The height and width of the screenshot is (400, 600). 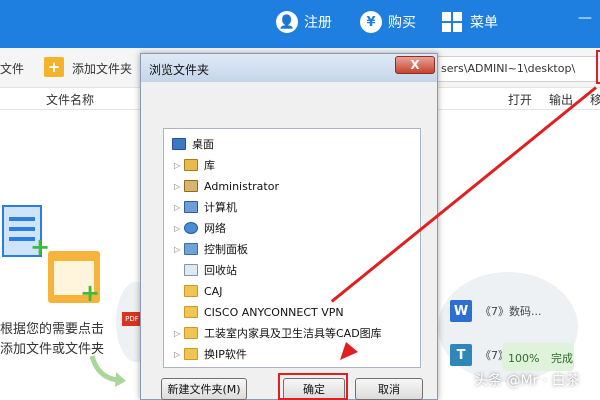 What do you see at coordinates (132, 319) in the screenshot?
I see `pdf-icon: PDF` at bounding box center [132, 319].